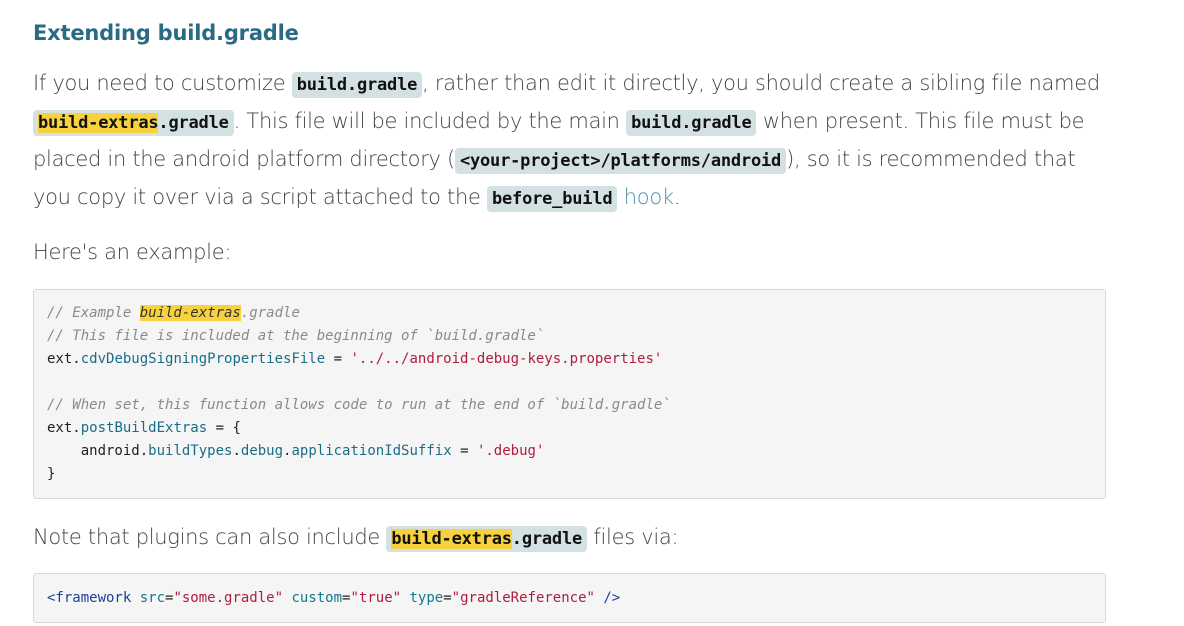 The image size is (1184, 626). I want to click on note-text: Note that plugins can also include, so click(210, 537).